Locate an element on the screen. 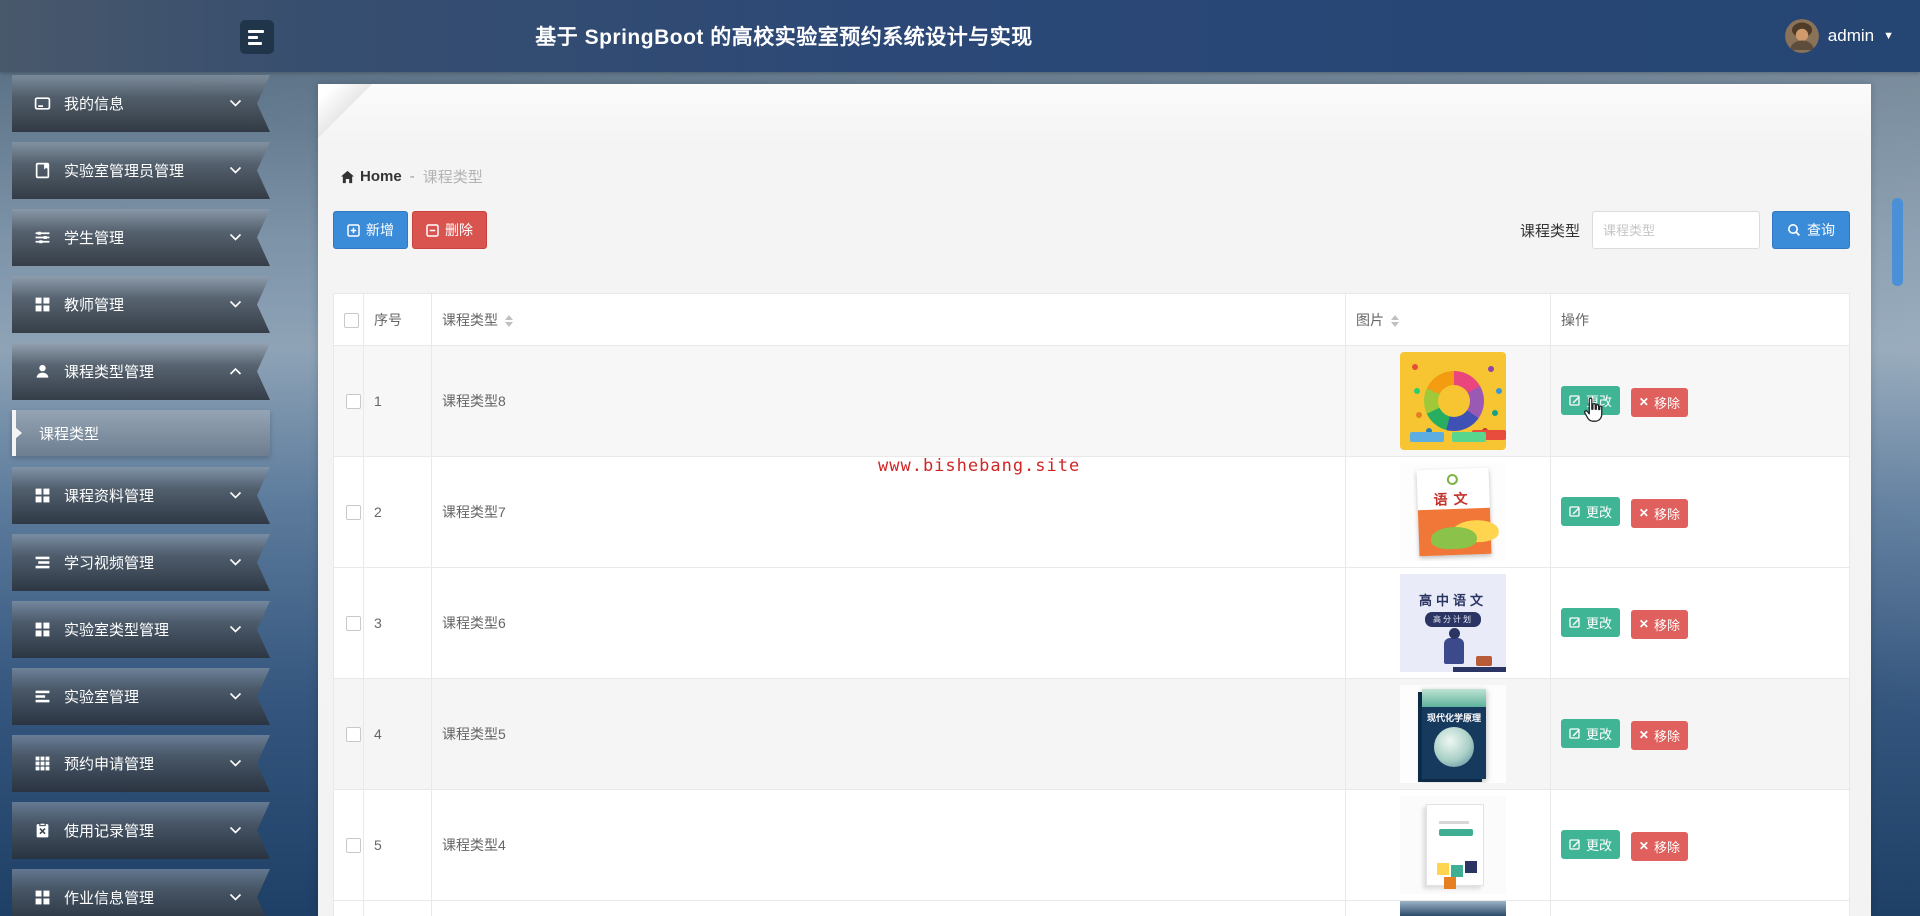 The width and height of the screenshot is (1920, 916). minus-square-icon is located at coordinates (432, 230).